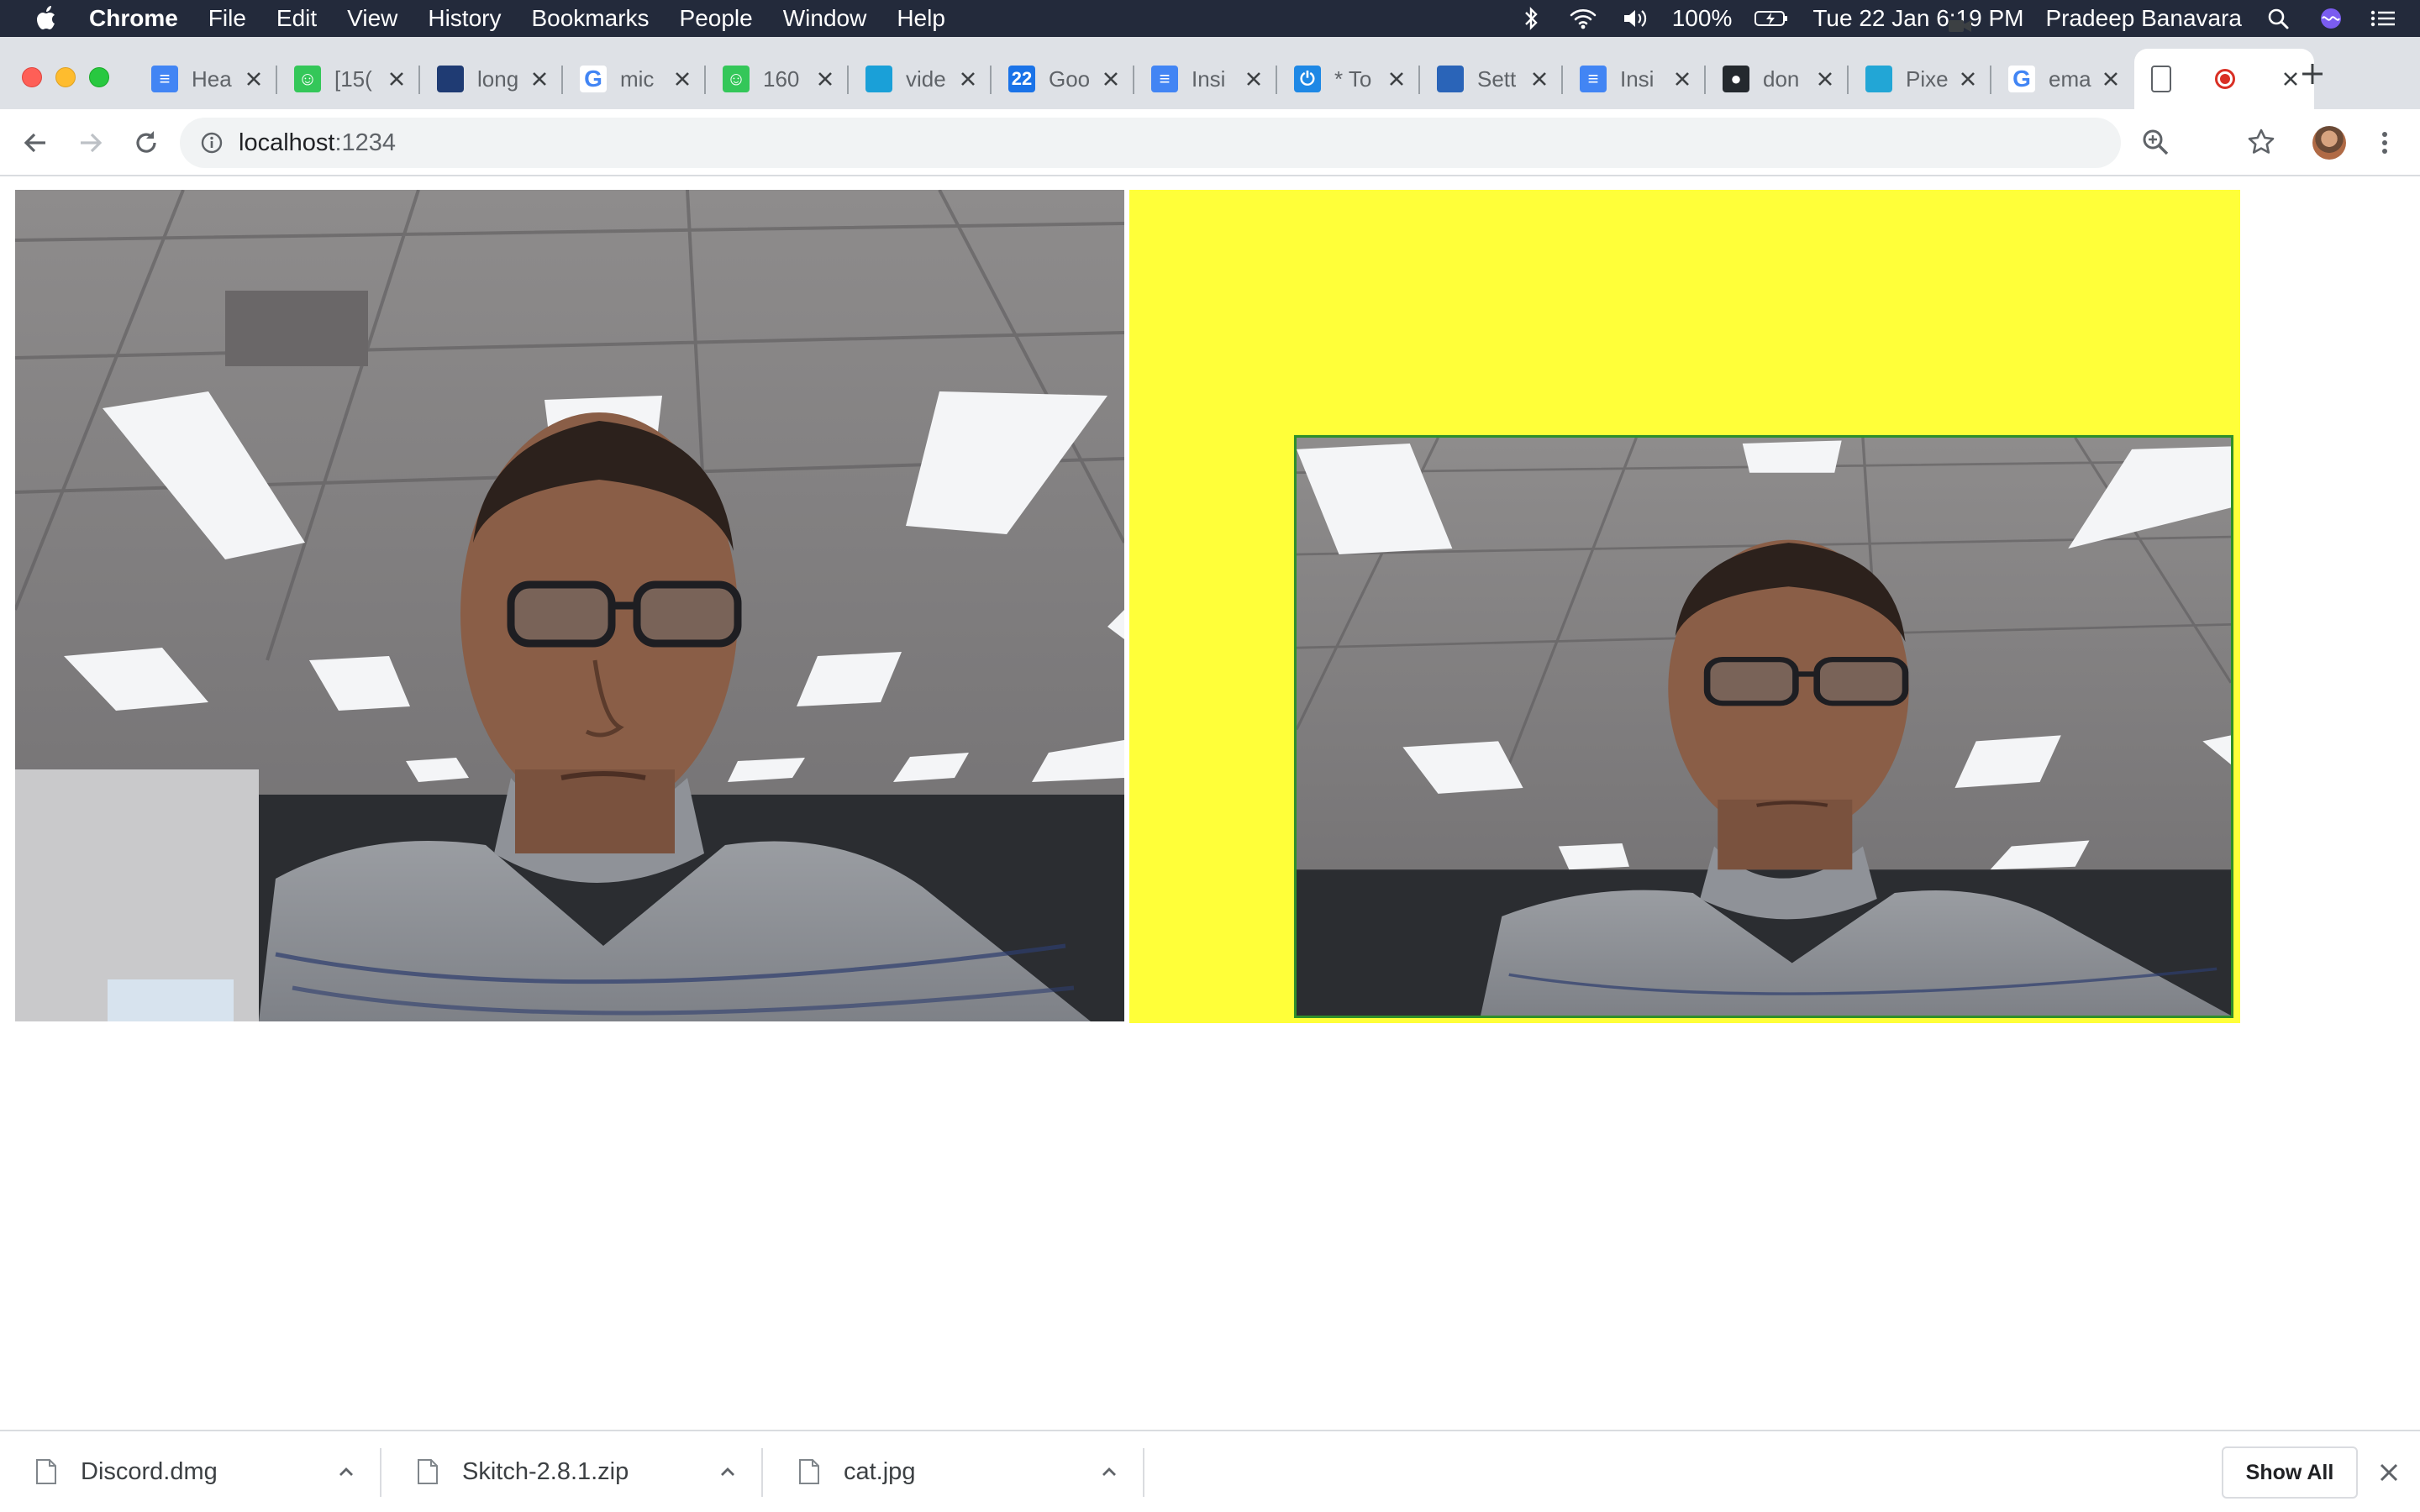  I want to click on url-text: localhost:1234, so click(317, 143).